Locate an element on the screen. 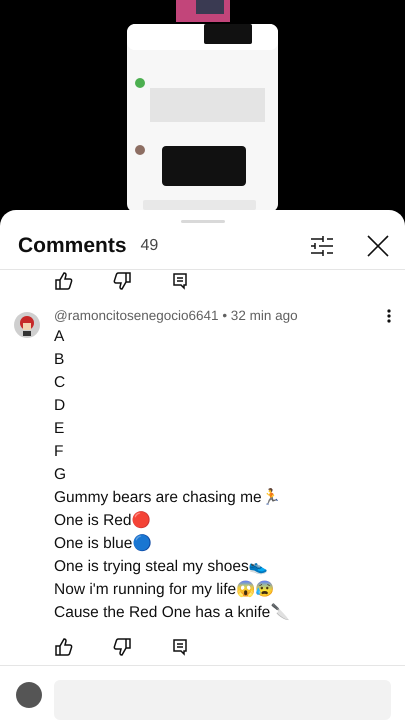 The width and height of the screenshot is (405, 720). comment-line: C is located at coordinates (60, 382).